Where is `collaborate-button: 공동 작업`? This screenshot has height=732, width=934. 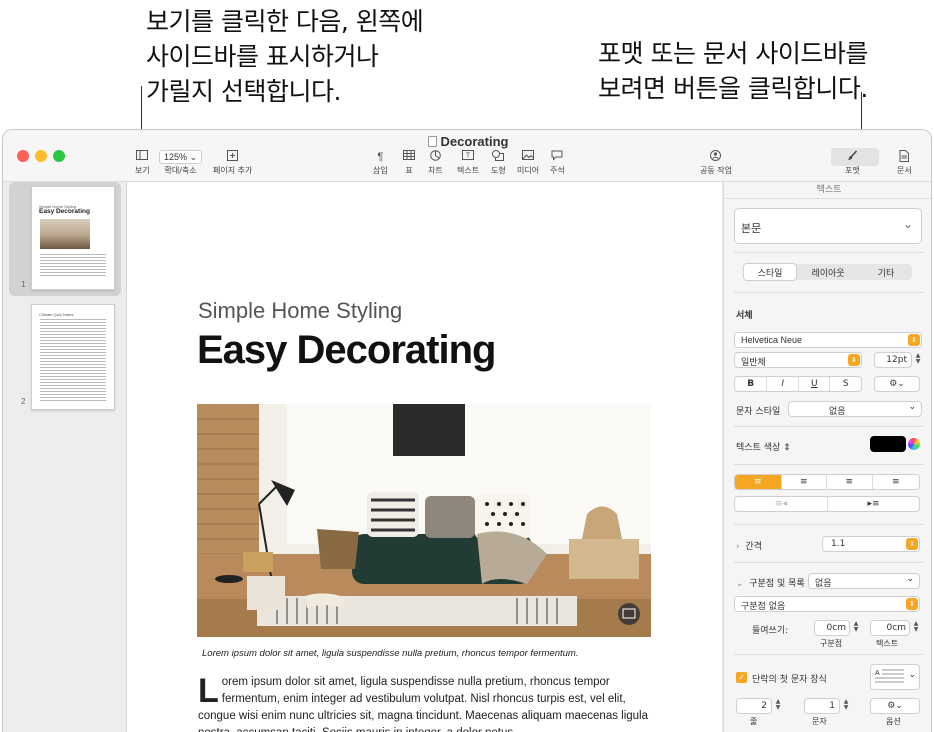
collaborate-button: 공동 작업 is located at coordinates (716, 163).